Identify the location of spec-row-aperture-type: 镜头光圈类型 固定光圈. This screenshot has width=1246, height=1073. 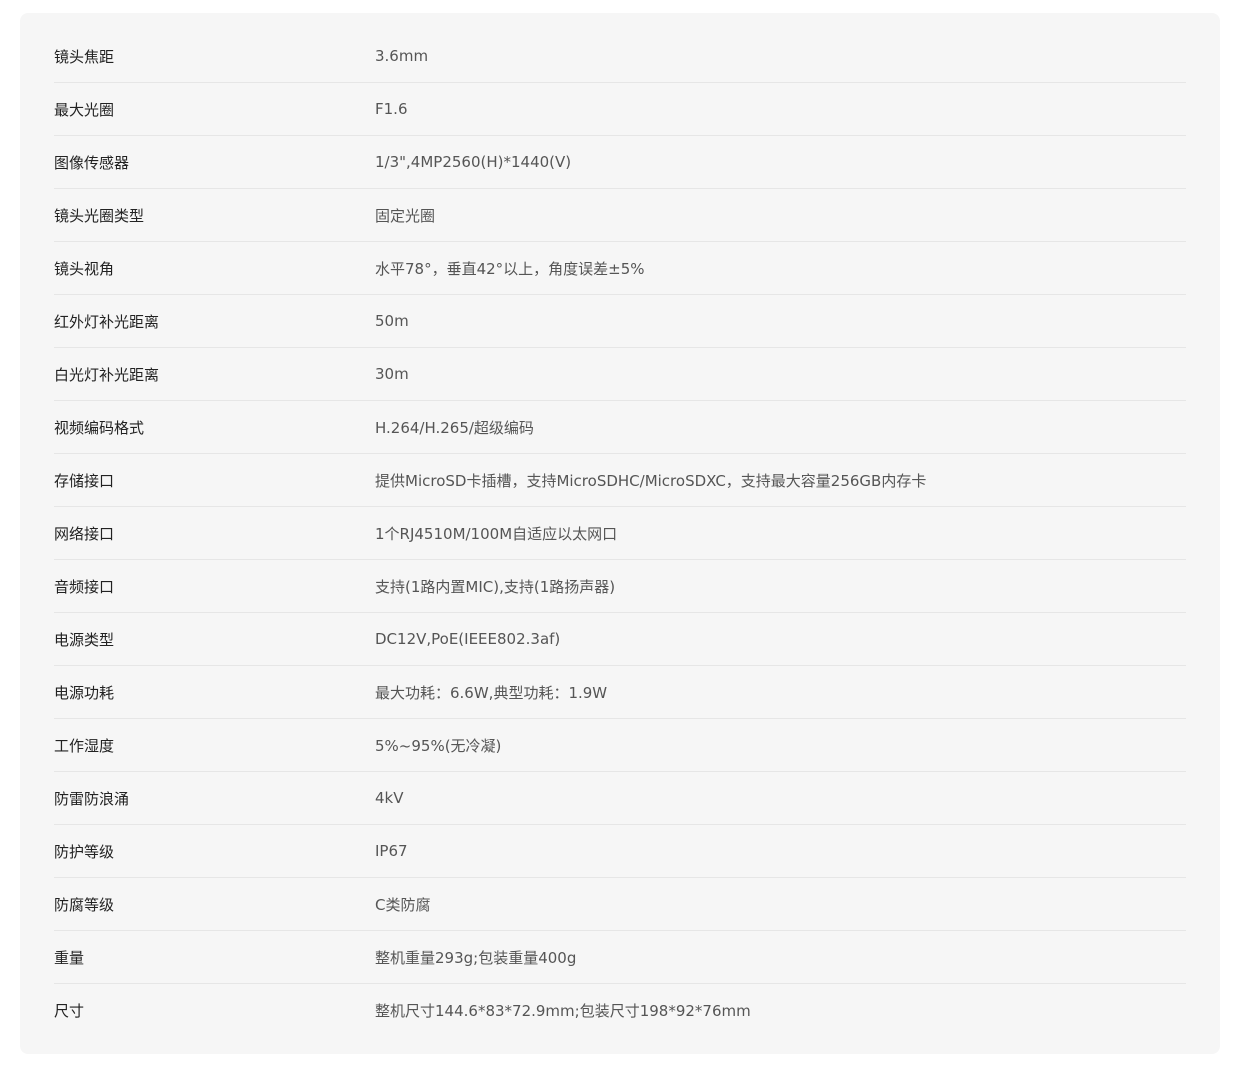
(620, 215).